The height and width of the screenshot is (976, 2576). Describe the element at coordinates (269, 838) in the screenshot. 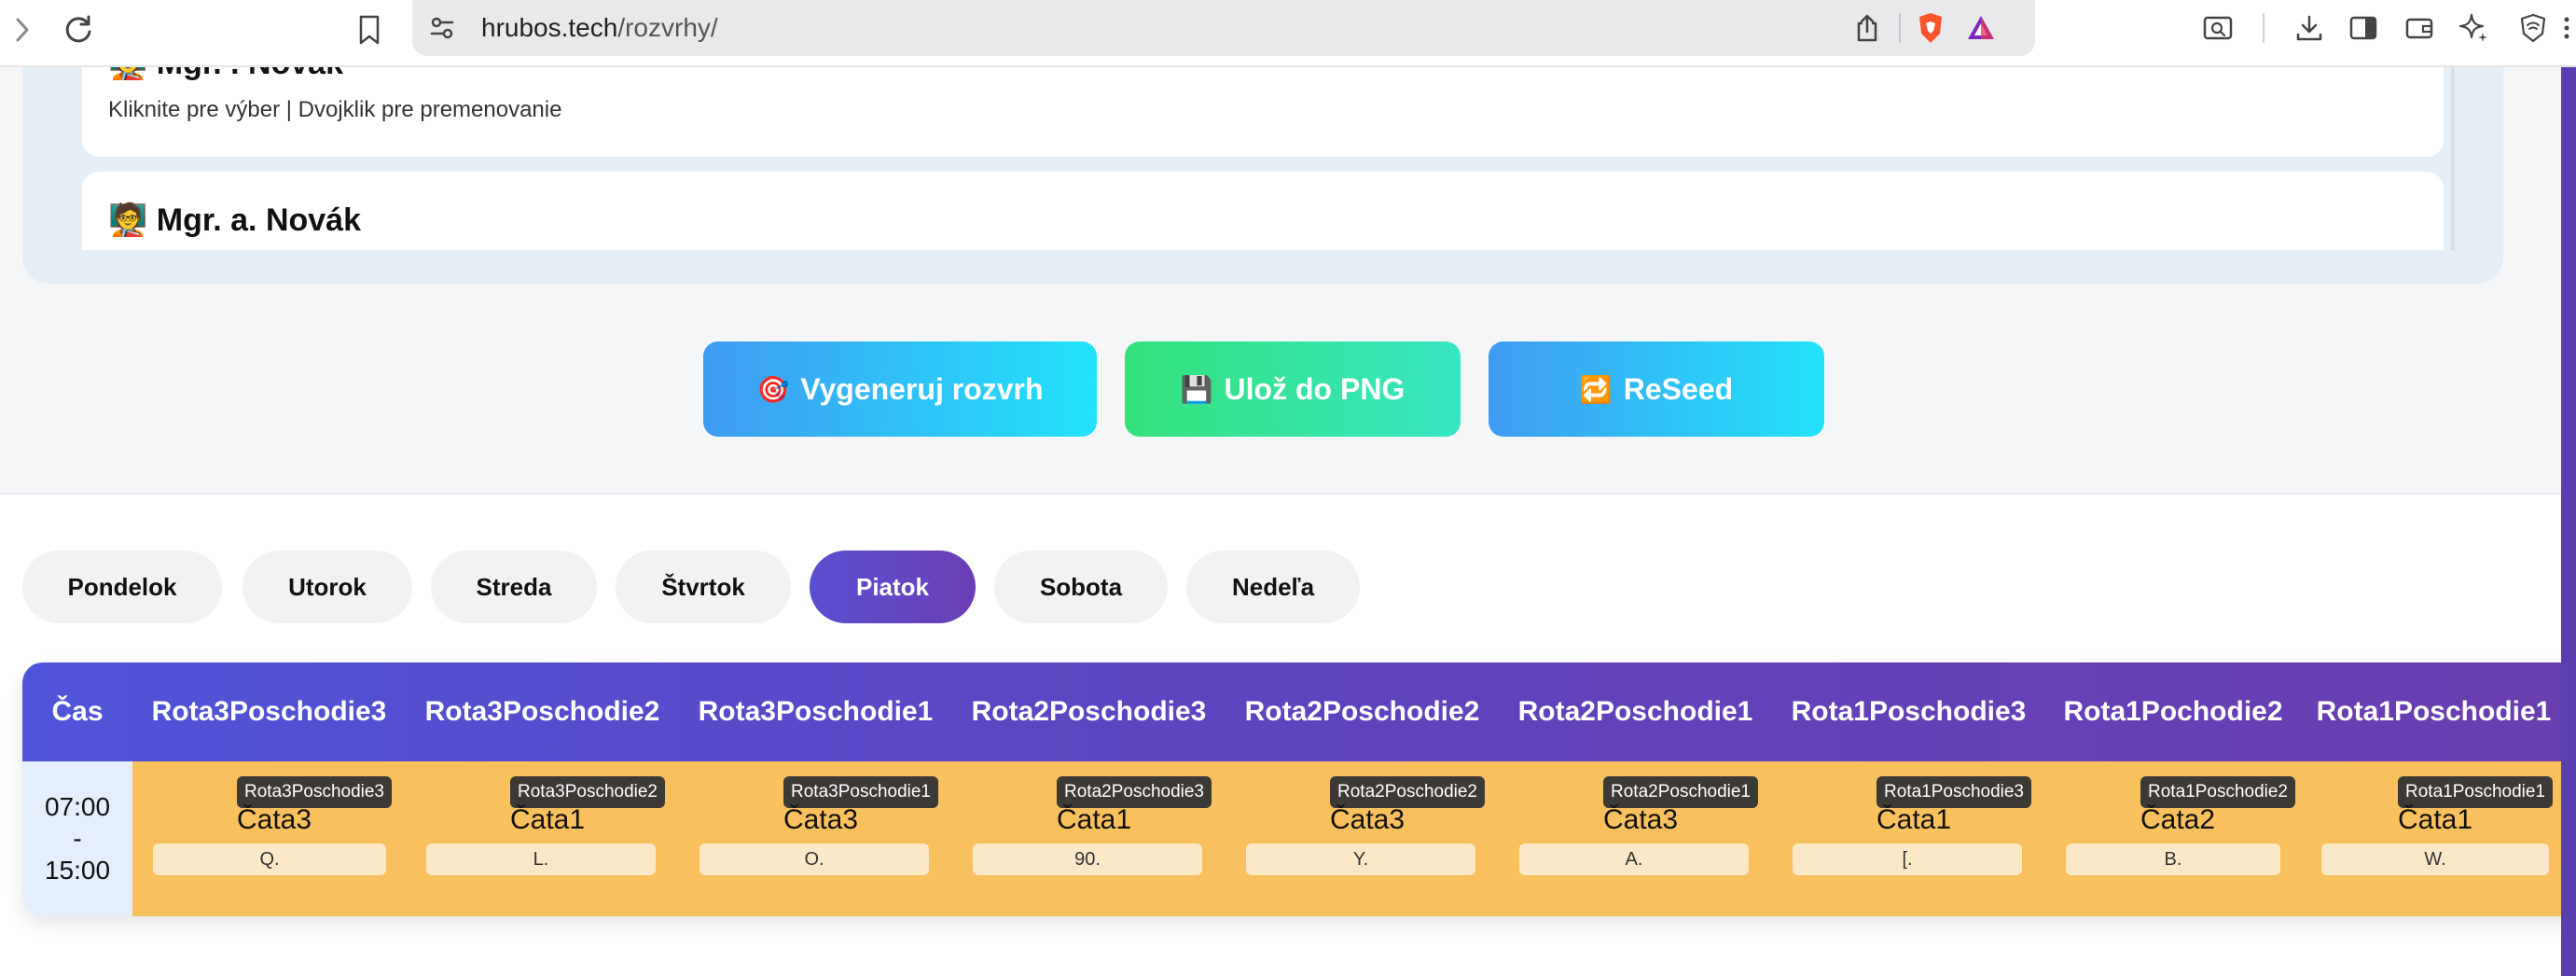

I see `schedule-cell: Rota3Poschodie3 Čata3 Q.` at that location.